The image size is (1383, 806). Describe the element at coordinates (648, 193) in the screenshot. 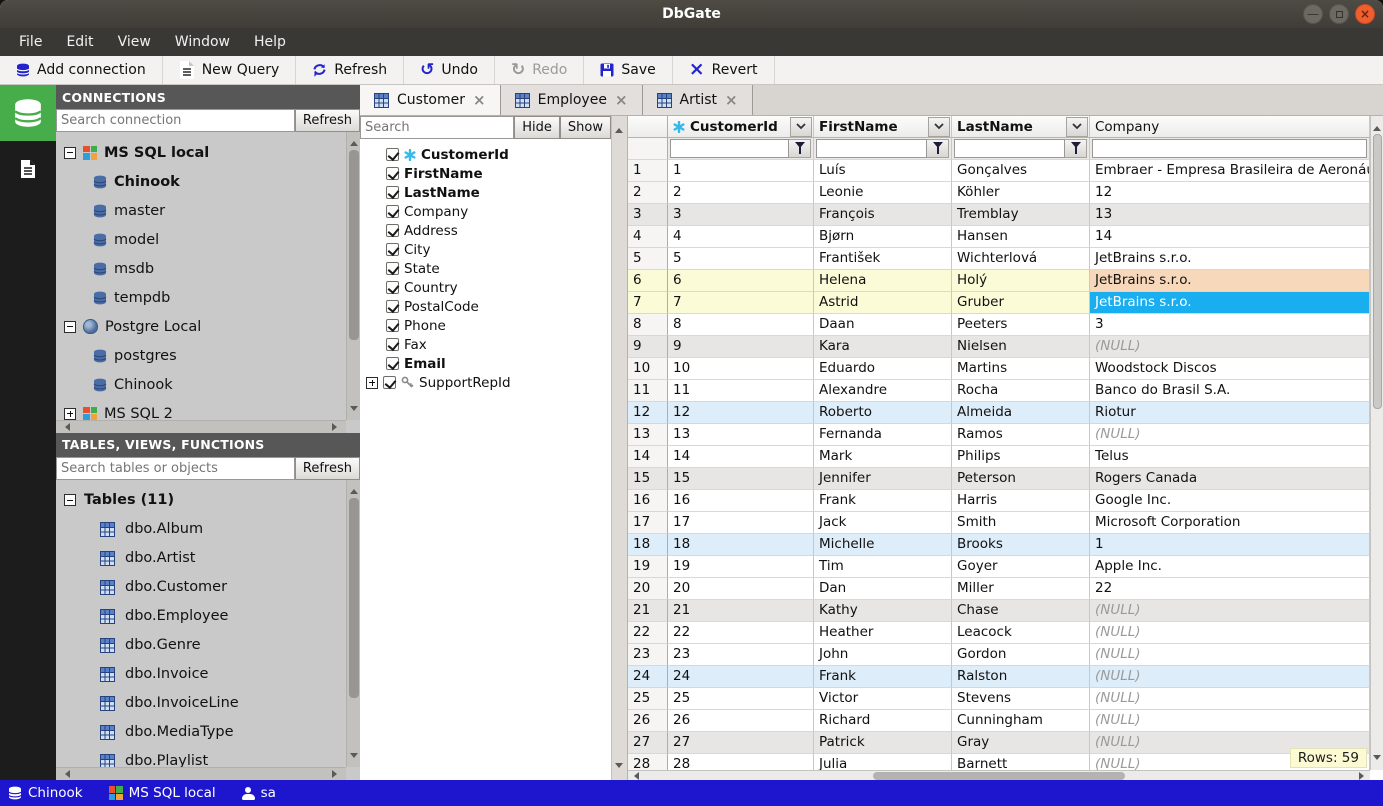

I see `row-number: 2` at that location.